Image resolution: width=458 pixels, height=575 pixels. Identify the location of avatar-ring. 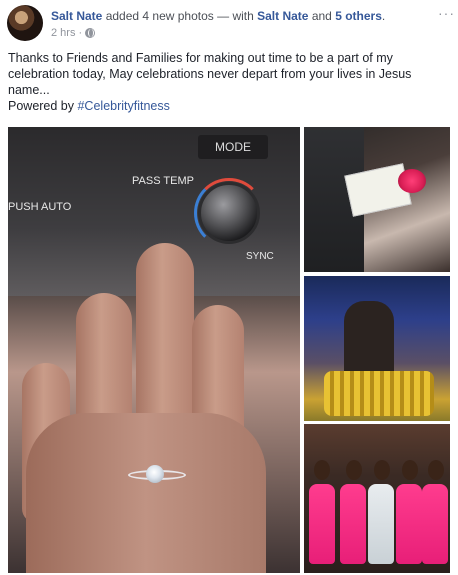
(25, 23).